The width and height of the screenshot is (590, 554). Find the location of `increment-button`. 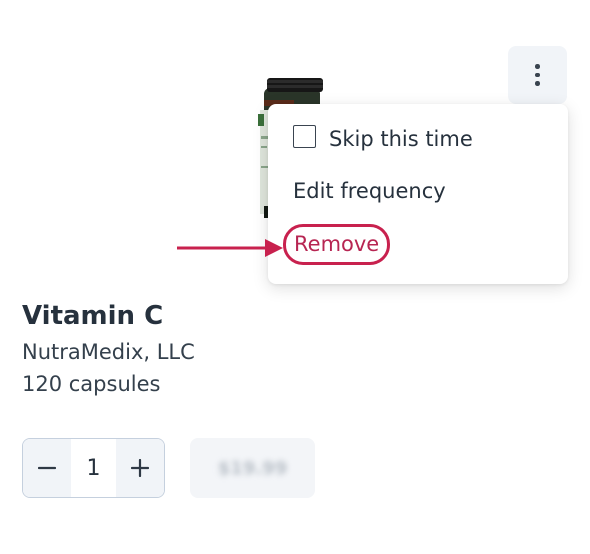

increment-button is located at coordinates (140, 468).